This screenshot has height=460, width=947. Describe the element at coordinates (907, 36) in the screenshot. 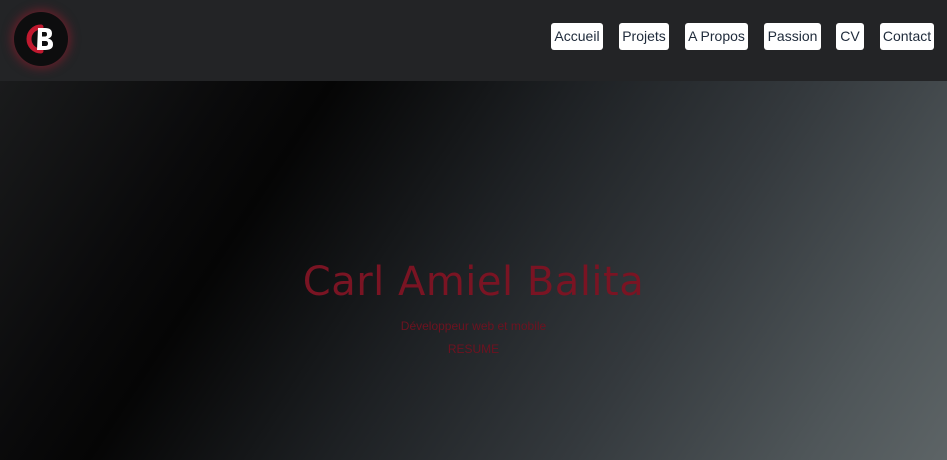

I see `nav-contact-button: Contact` at that location.